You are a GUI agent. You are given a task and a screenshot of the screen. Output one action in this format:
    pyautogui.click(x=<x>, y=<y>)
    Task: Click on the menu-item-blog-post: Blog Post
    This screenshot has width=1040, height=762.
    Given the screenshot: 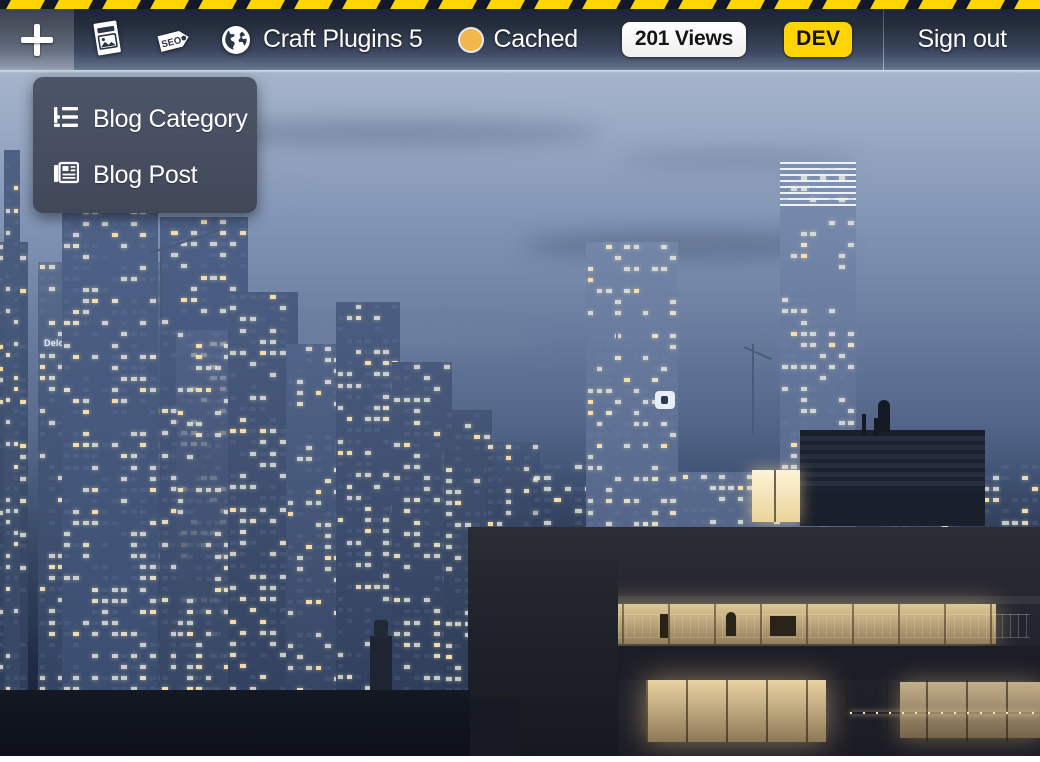 What is the action you would take?
    pyautogui.click(x=145, y=175)
    